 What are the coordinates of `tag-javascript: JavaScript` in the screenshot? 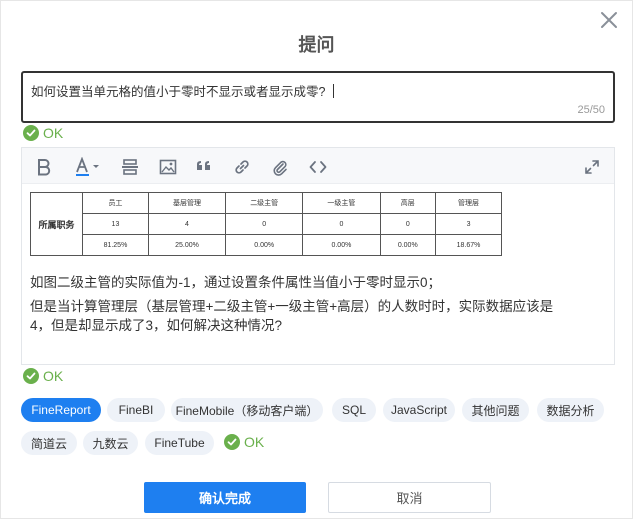 It's located at (419, 410).